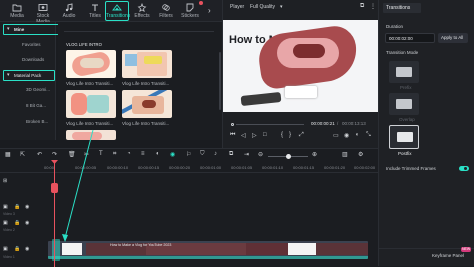  What do you see at coordinates (69, 7) in the screenshot?
I see `music-icon` at bounding box center [69, 7].